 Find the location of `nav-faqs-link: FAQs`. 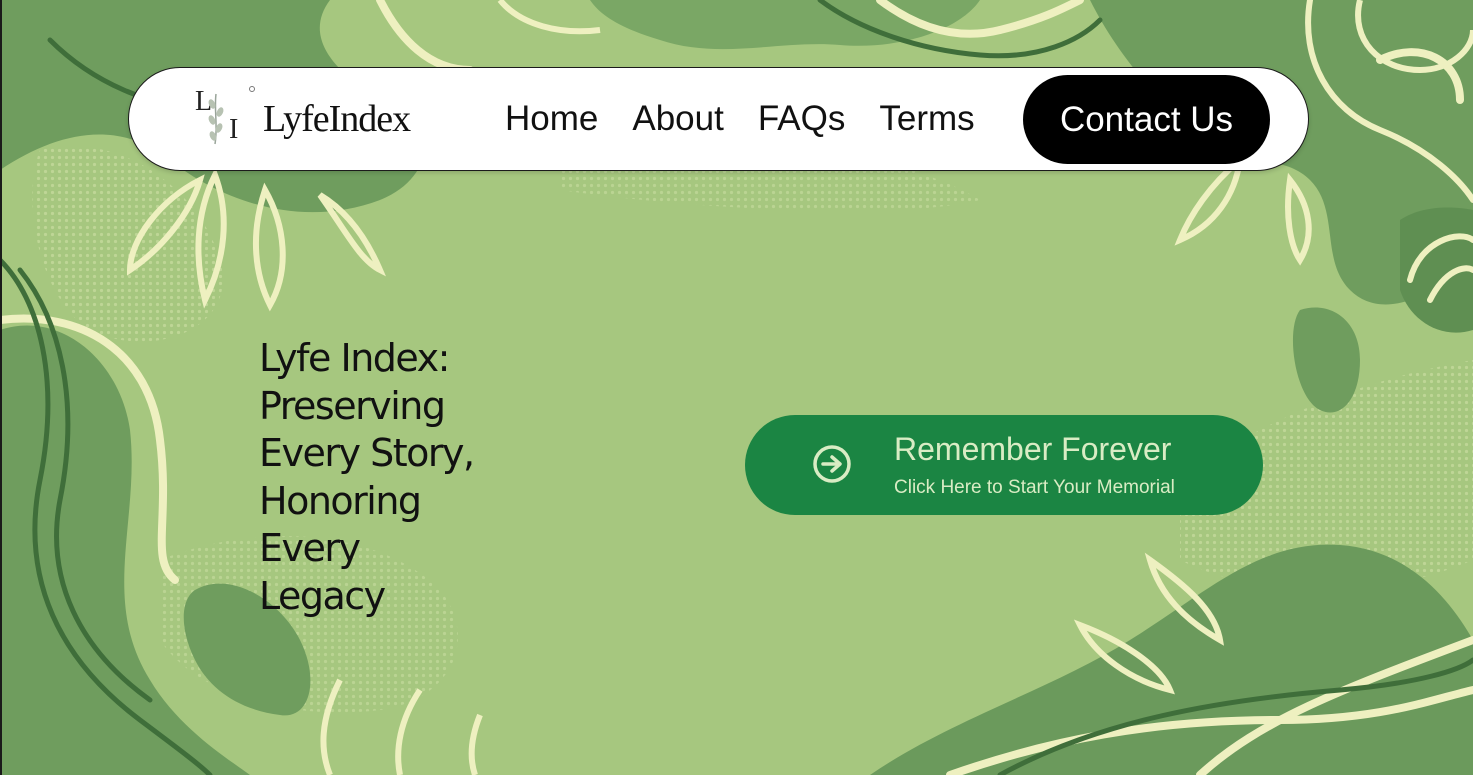

nav-faqs-link: FAQs is located at coordinates (802, 119).